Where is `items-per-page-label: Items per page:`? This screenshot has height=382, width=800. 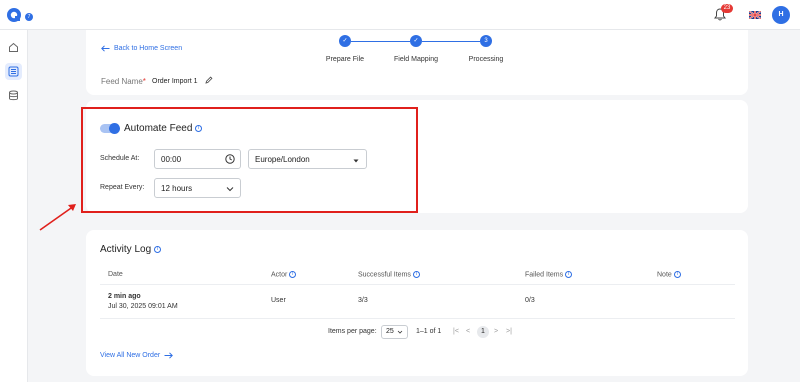 items-per-page-label: Items per page: is located at coordinates (352, 331).